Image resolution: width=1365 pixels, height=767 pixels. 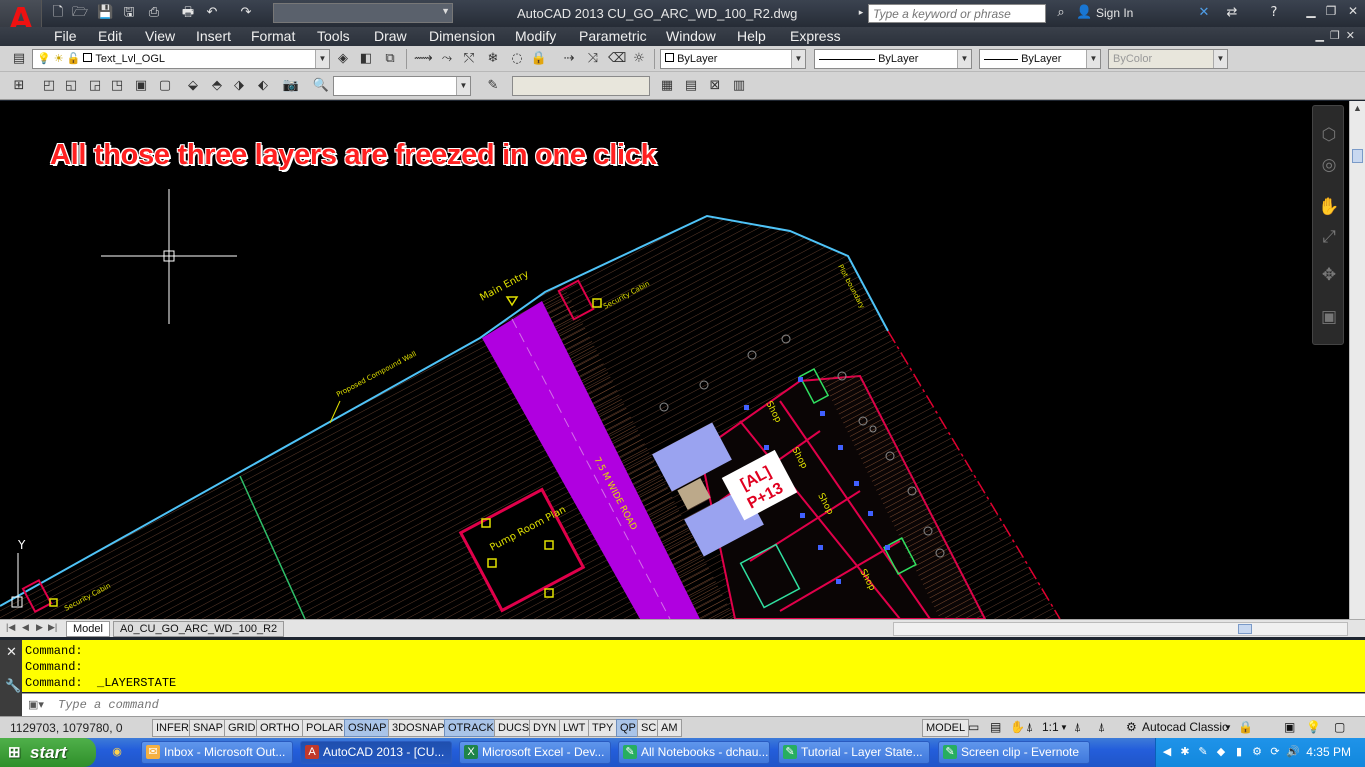 I want to click on toggle-infer: INFER, so click(x=172, y=728).